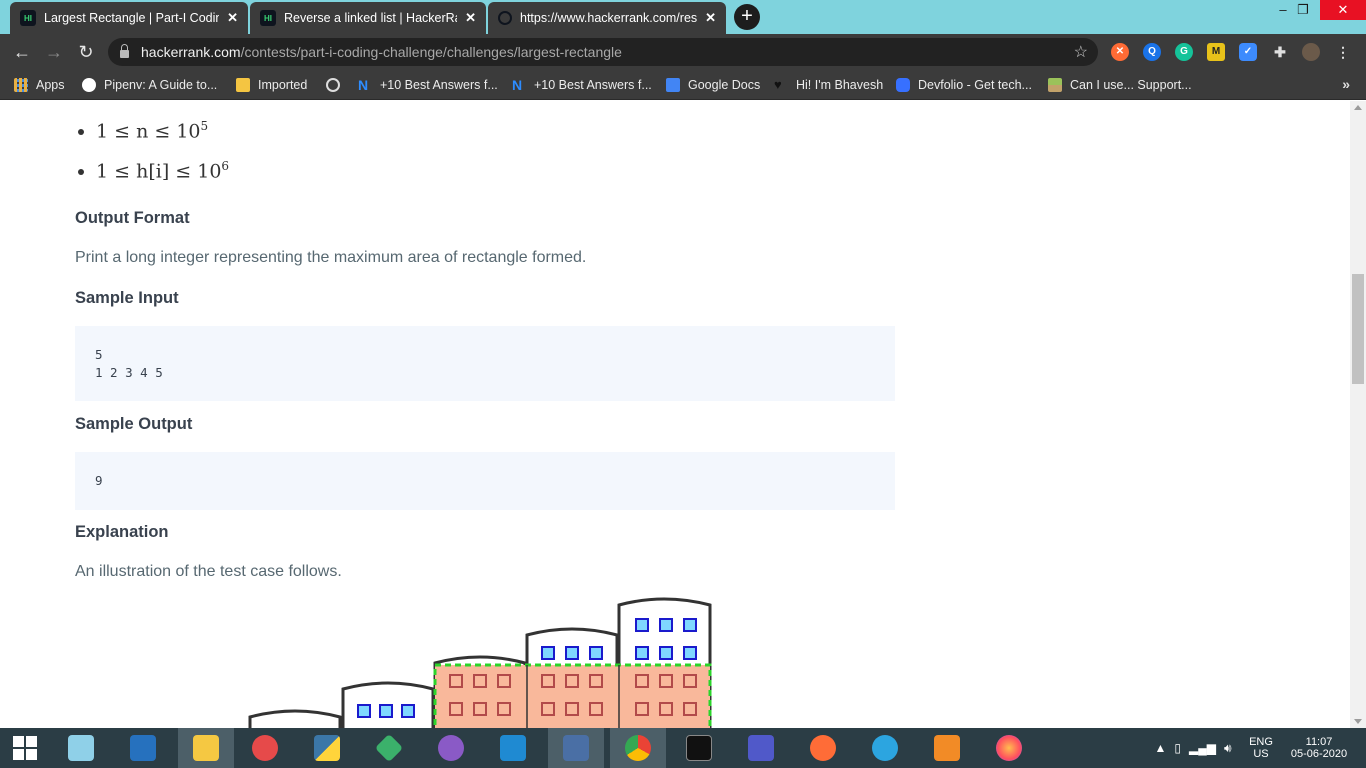 This screenshot has height=768, width=1366. I want to click on extension-orange-icon: ✕, so click(1120, 52).